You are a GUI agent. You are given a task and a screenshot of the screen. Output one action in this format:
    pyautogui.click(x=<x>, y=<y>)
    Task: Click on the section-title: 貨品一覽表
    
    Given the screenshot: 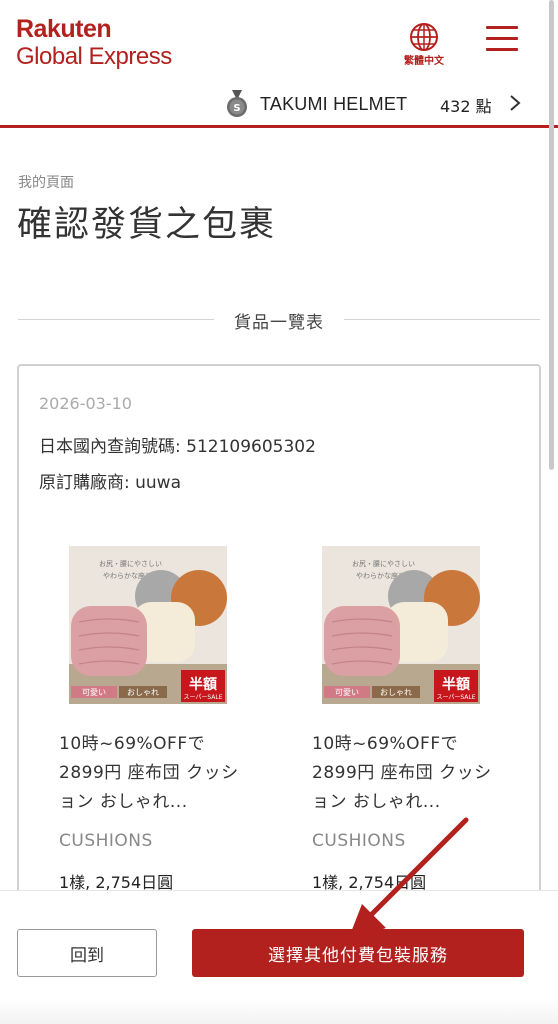 What is the action you would take?
    pyautogui.click(x=279, y=323)
    